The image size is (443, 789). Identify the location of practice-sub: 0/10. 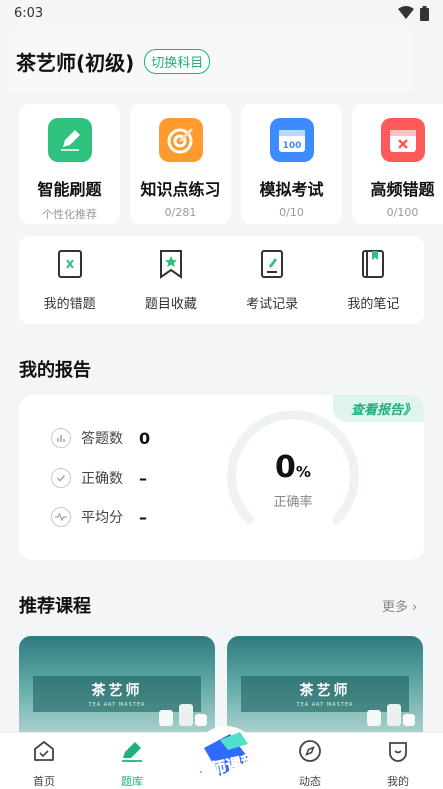
(291, 212).